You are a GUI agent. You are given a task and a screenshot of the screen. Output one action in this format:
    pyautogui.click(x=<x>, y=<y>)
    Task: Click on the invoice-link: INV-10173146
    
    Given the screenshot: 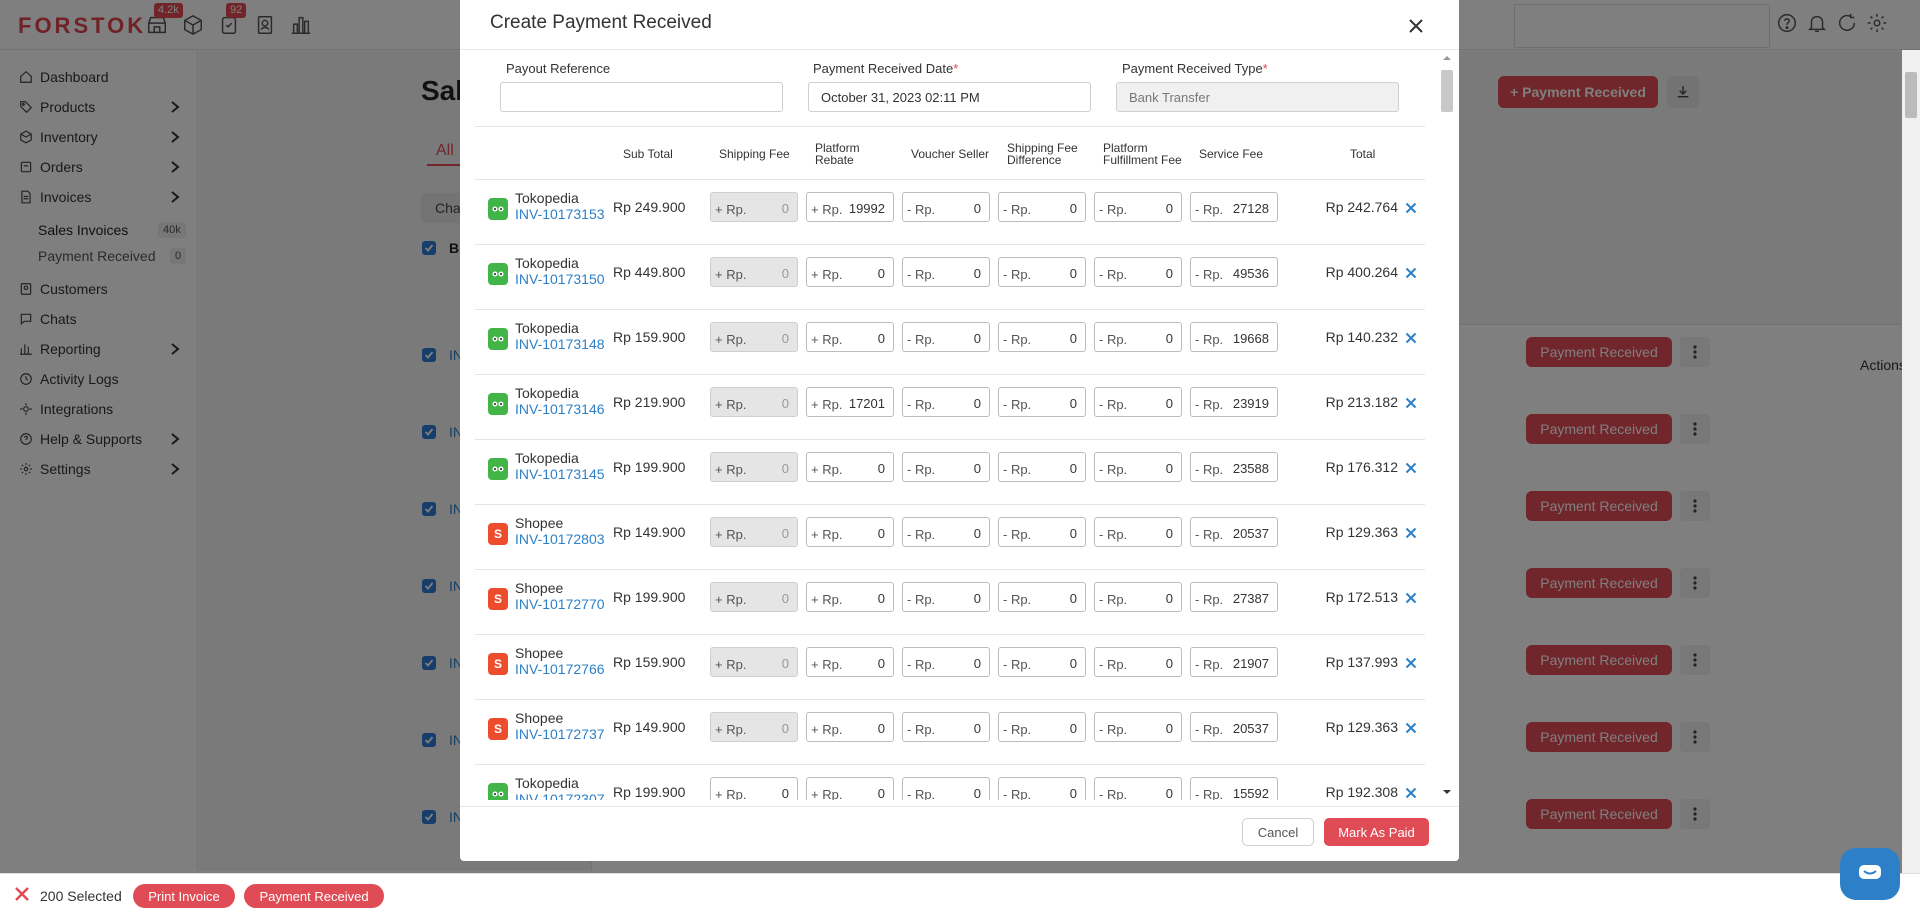 What is the action you would take?
    pyautogui.click(x=560, y=409)
    